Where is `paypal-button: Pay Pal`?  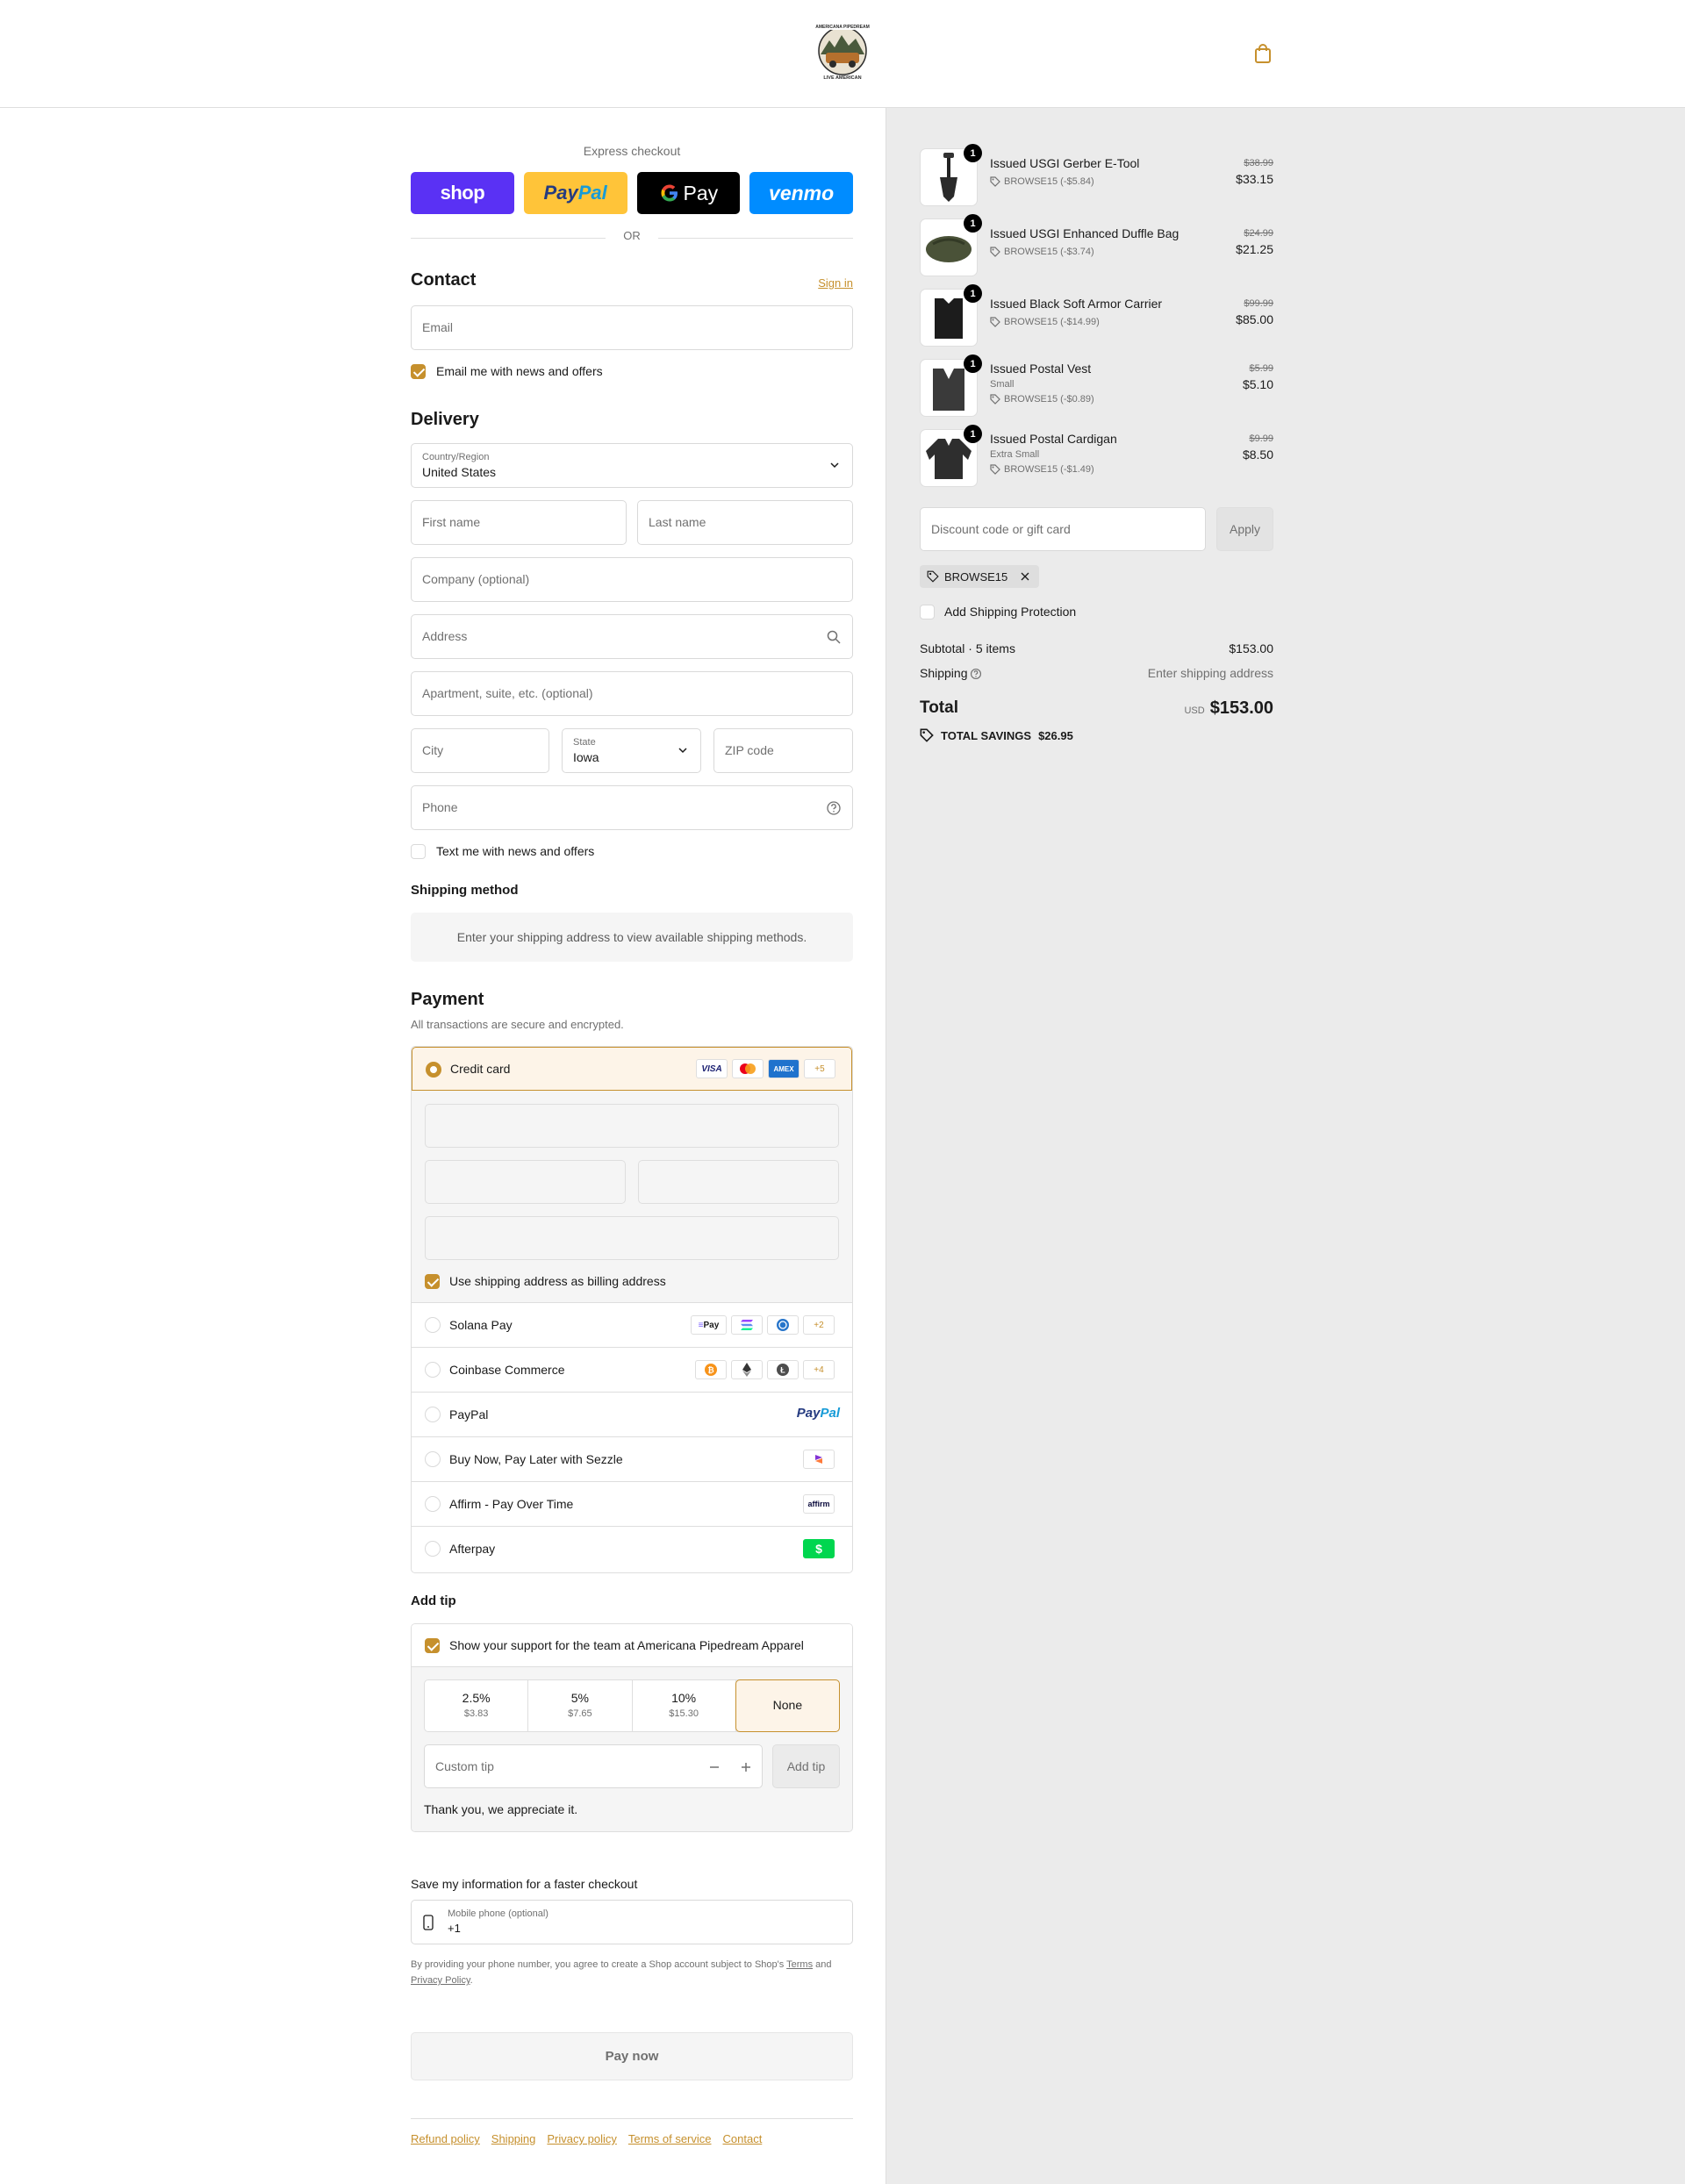
paypal-button: Pay Pal is located at coordinates (575, 193).